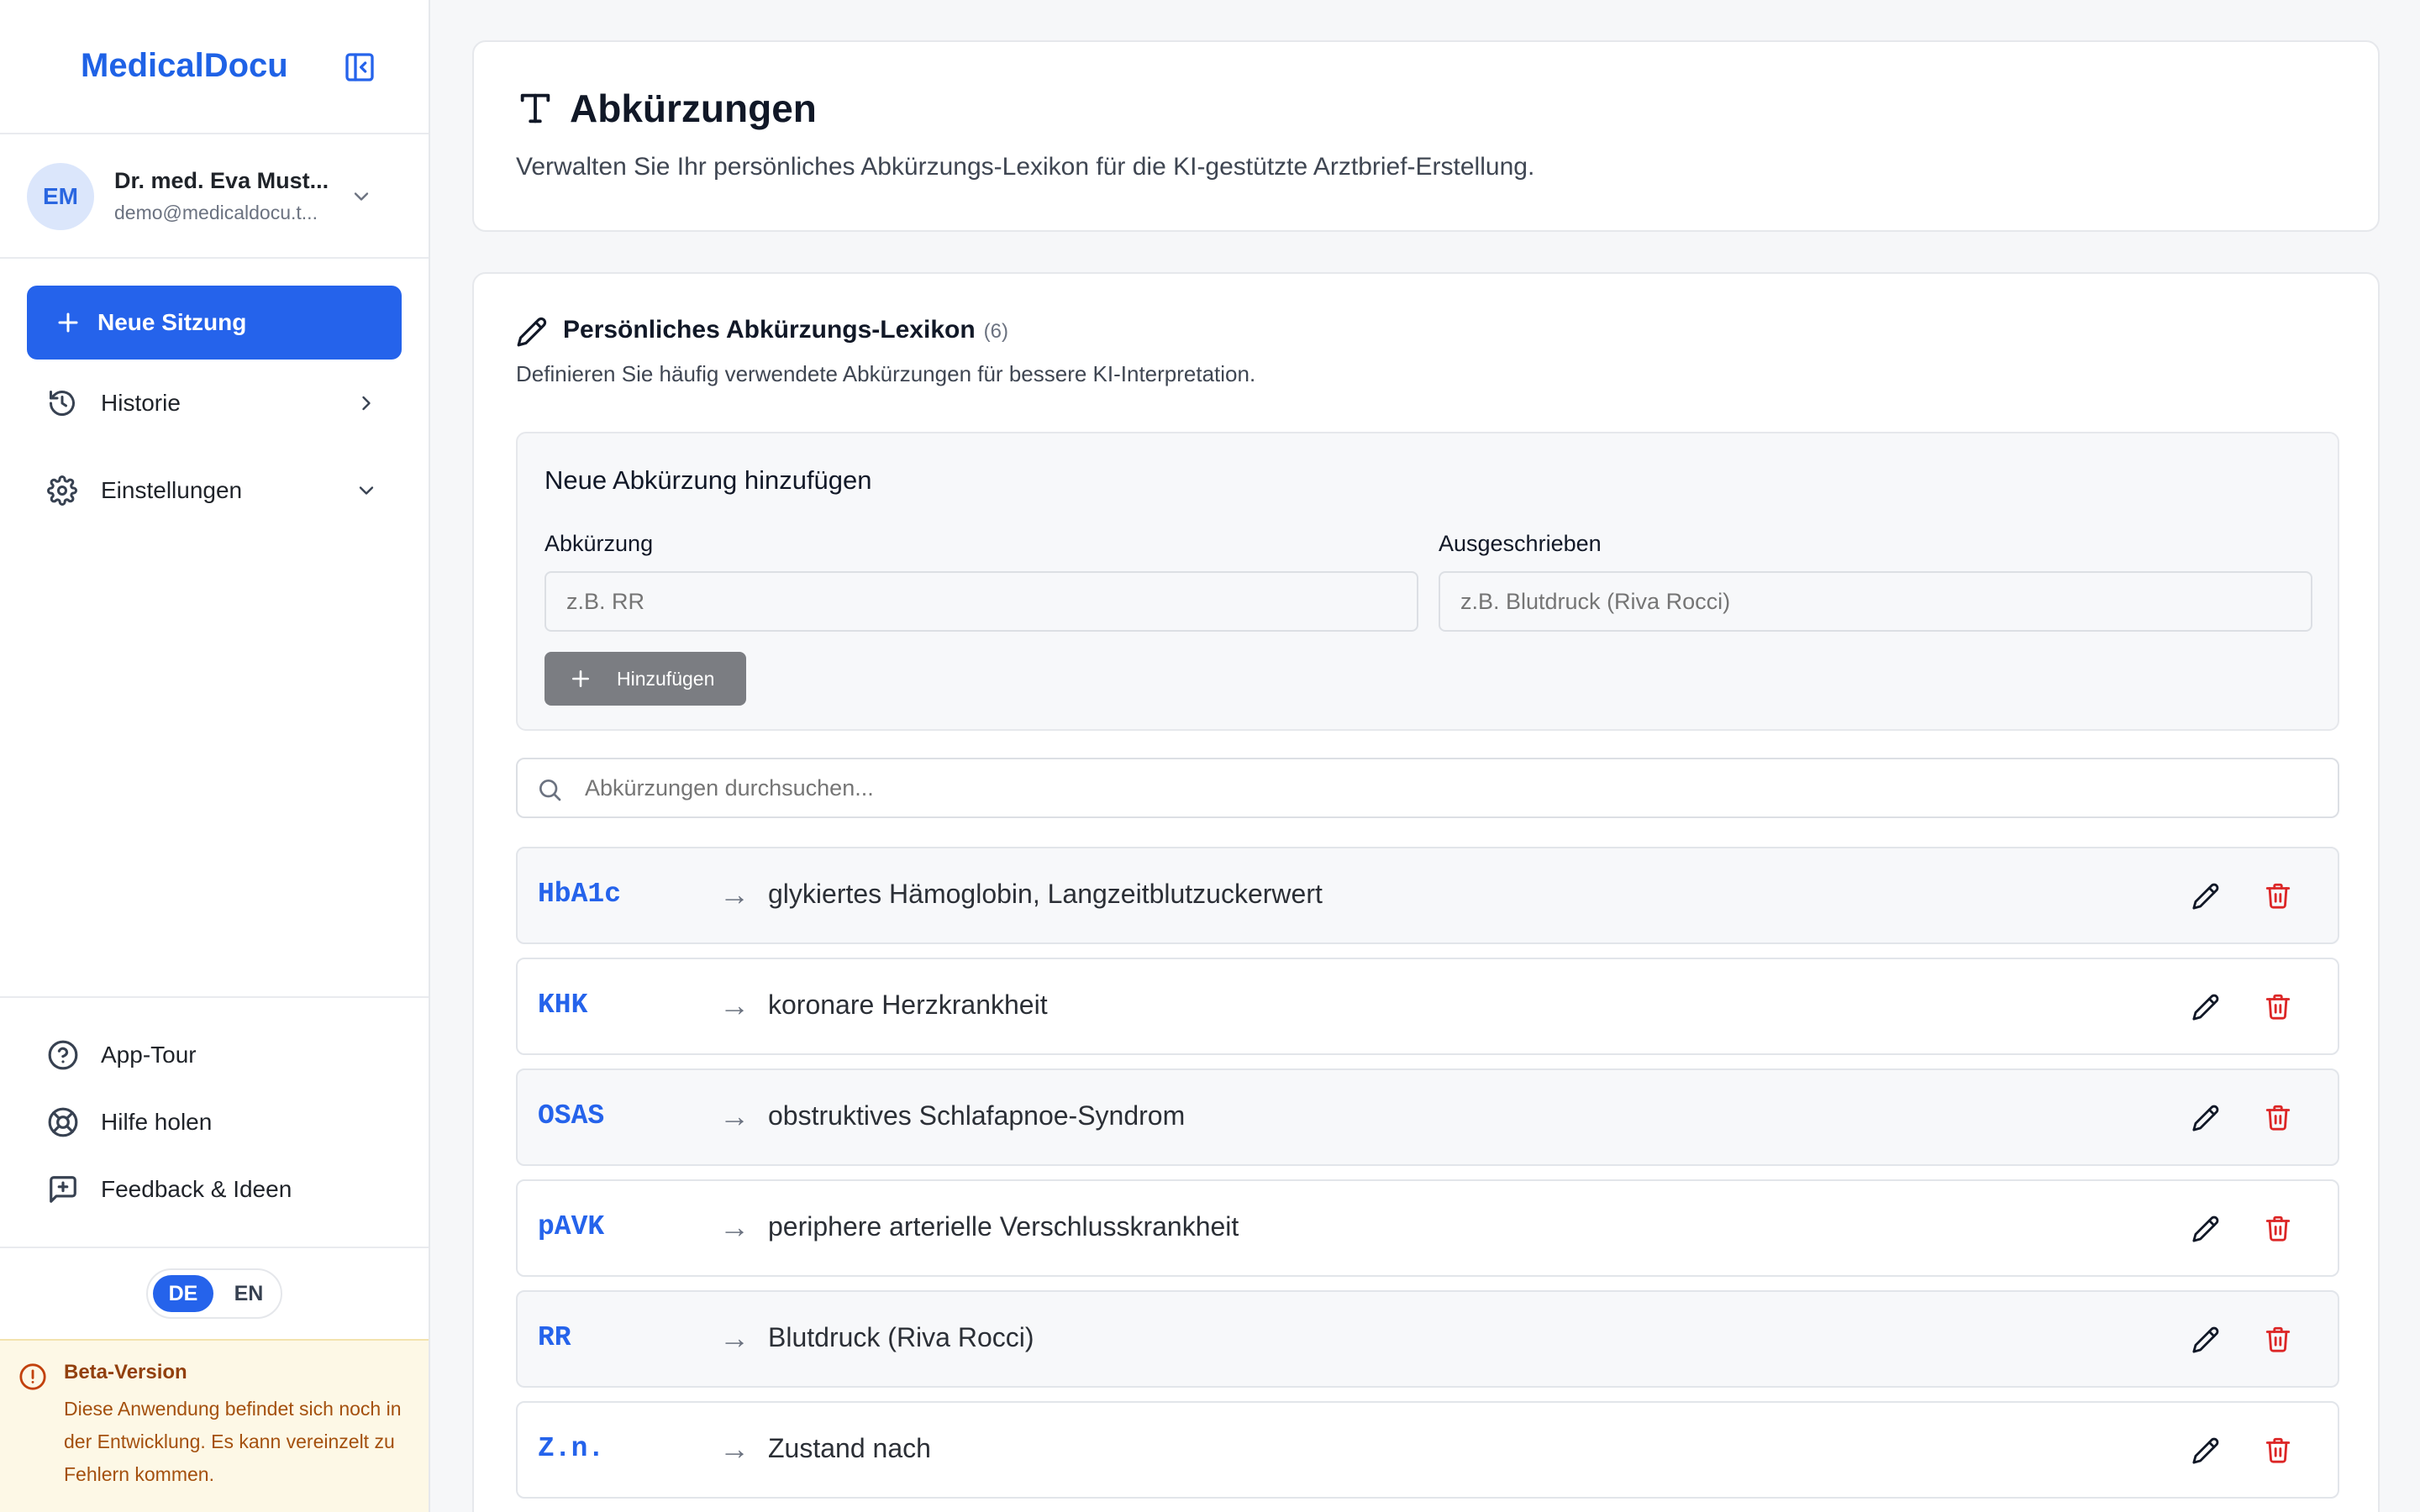 Image resolution: width=2420 pixels, height=1512 pixels. I want to click on help-circle-icon, so click(63, 1055).